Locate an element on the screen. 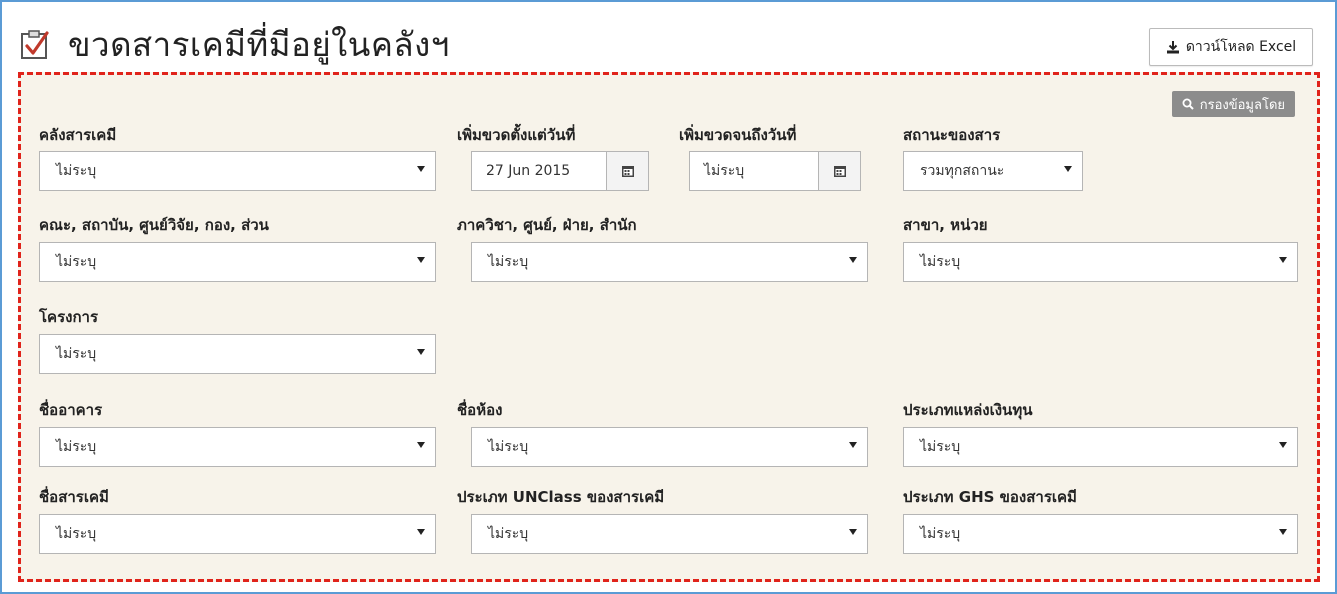 This screenshot has width=1337, height=594. download-excel-button: ดาวน์โหลด Excel is located at coordinates (1231, 47).